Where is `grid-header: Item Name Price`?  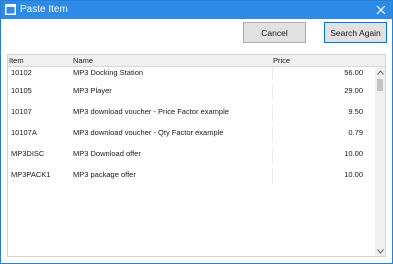 grid-header: Item Name Price is located at coordinates (196, 61).